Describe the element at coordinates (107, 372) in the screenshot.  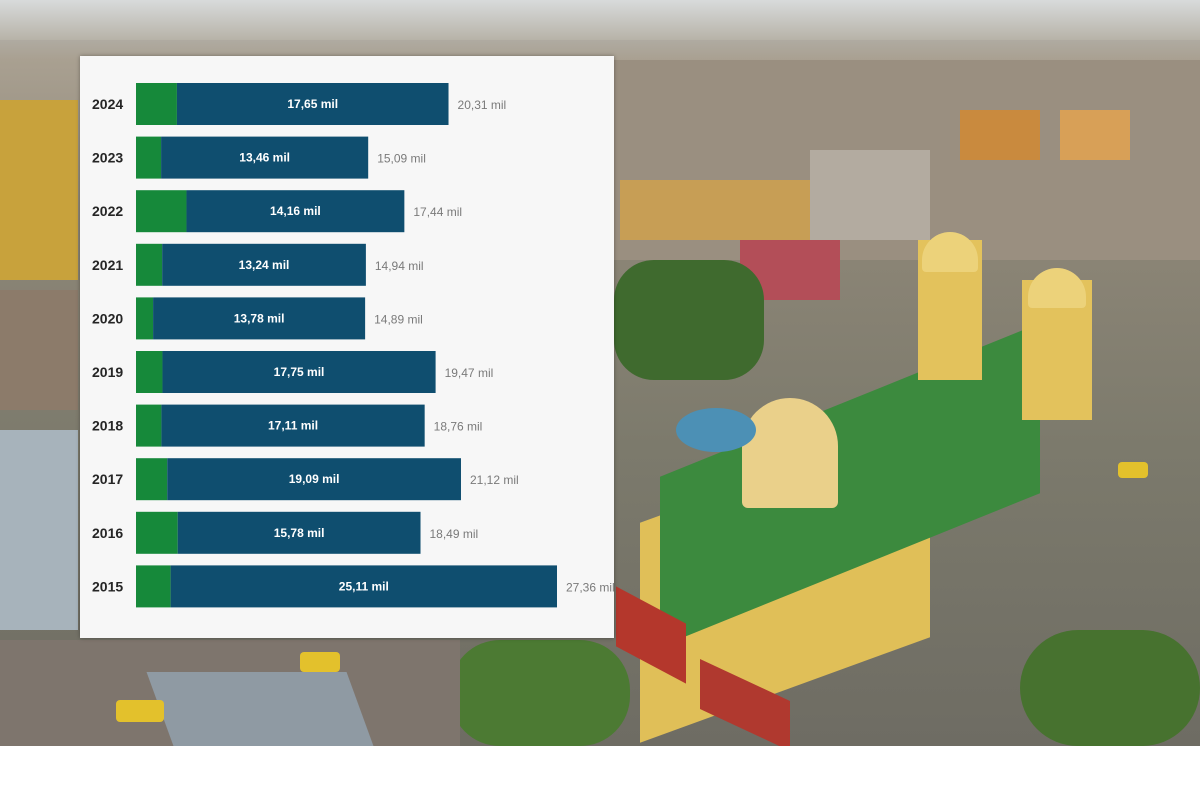
I see `year-label: 2019` at that location.